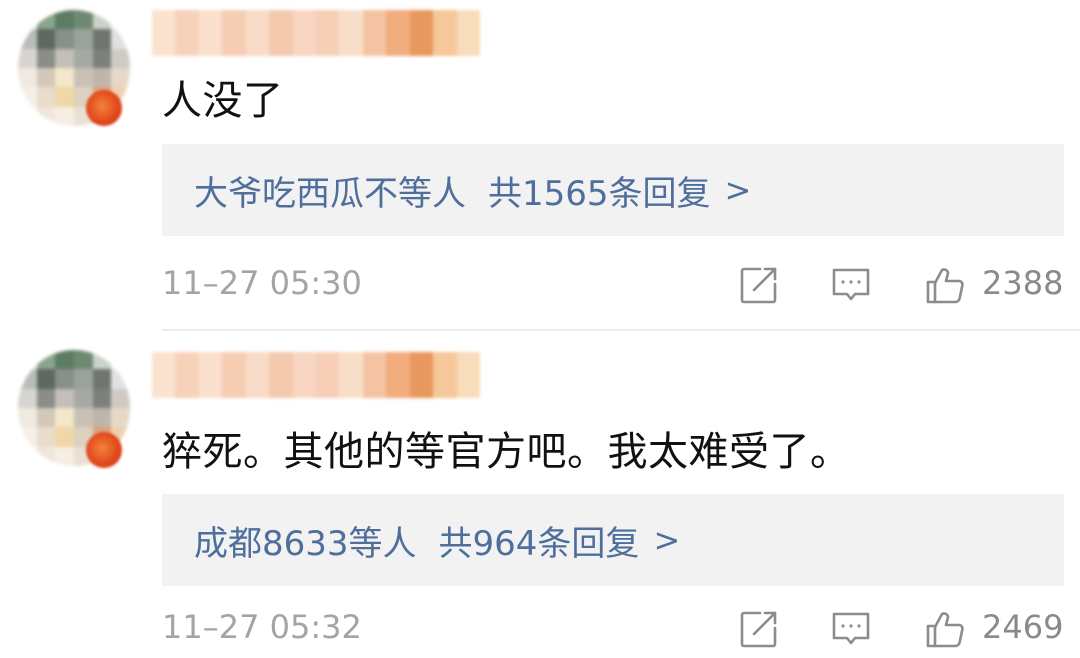  I want to click on replies-link: 成都8633等人 共964条回复 >, so click(613, 540).